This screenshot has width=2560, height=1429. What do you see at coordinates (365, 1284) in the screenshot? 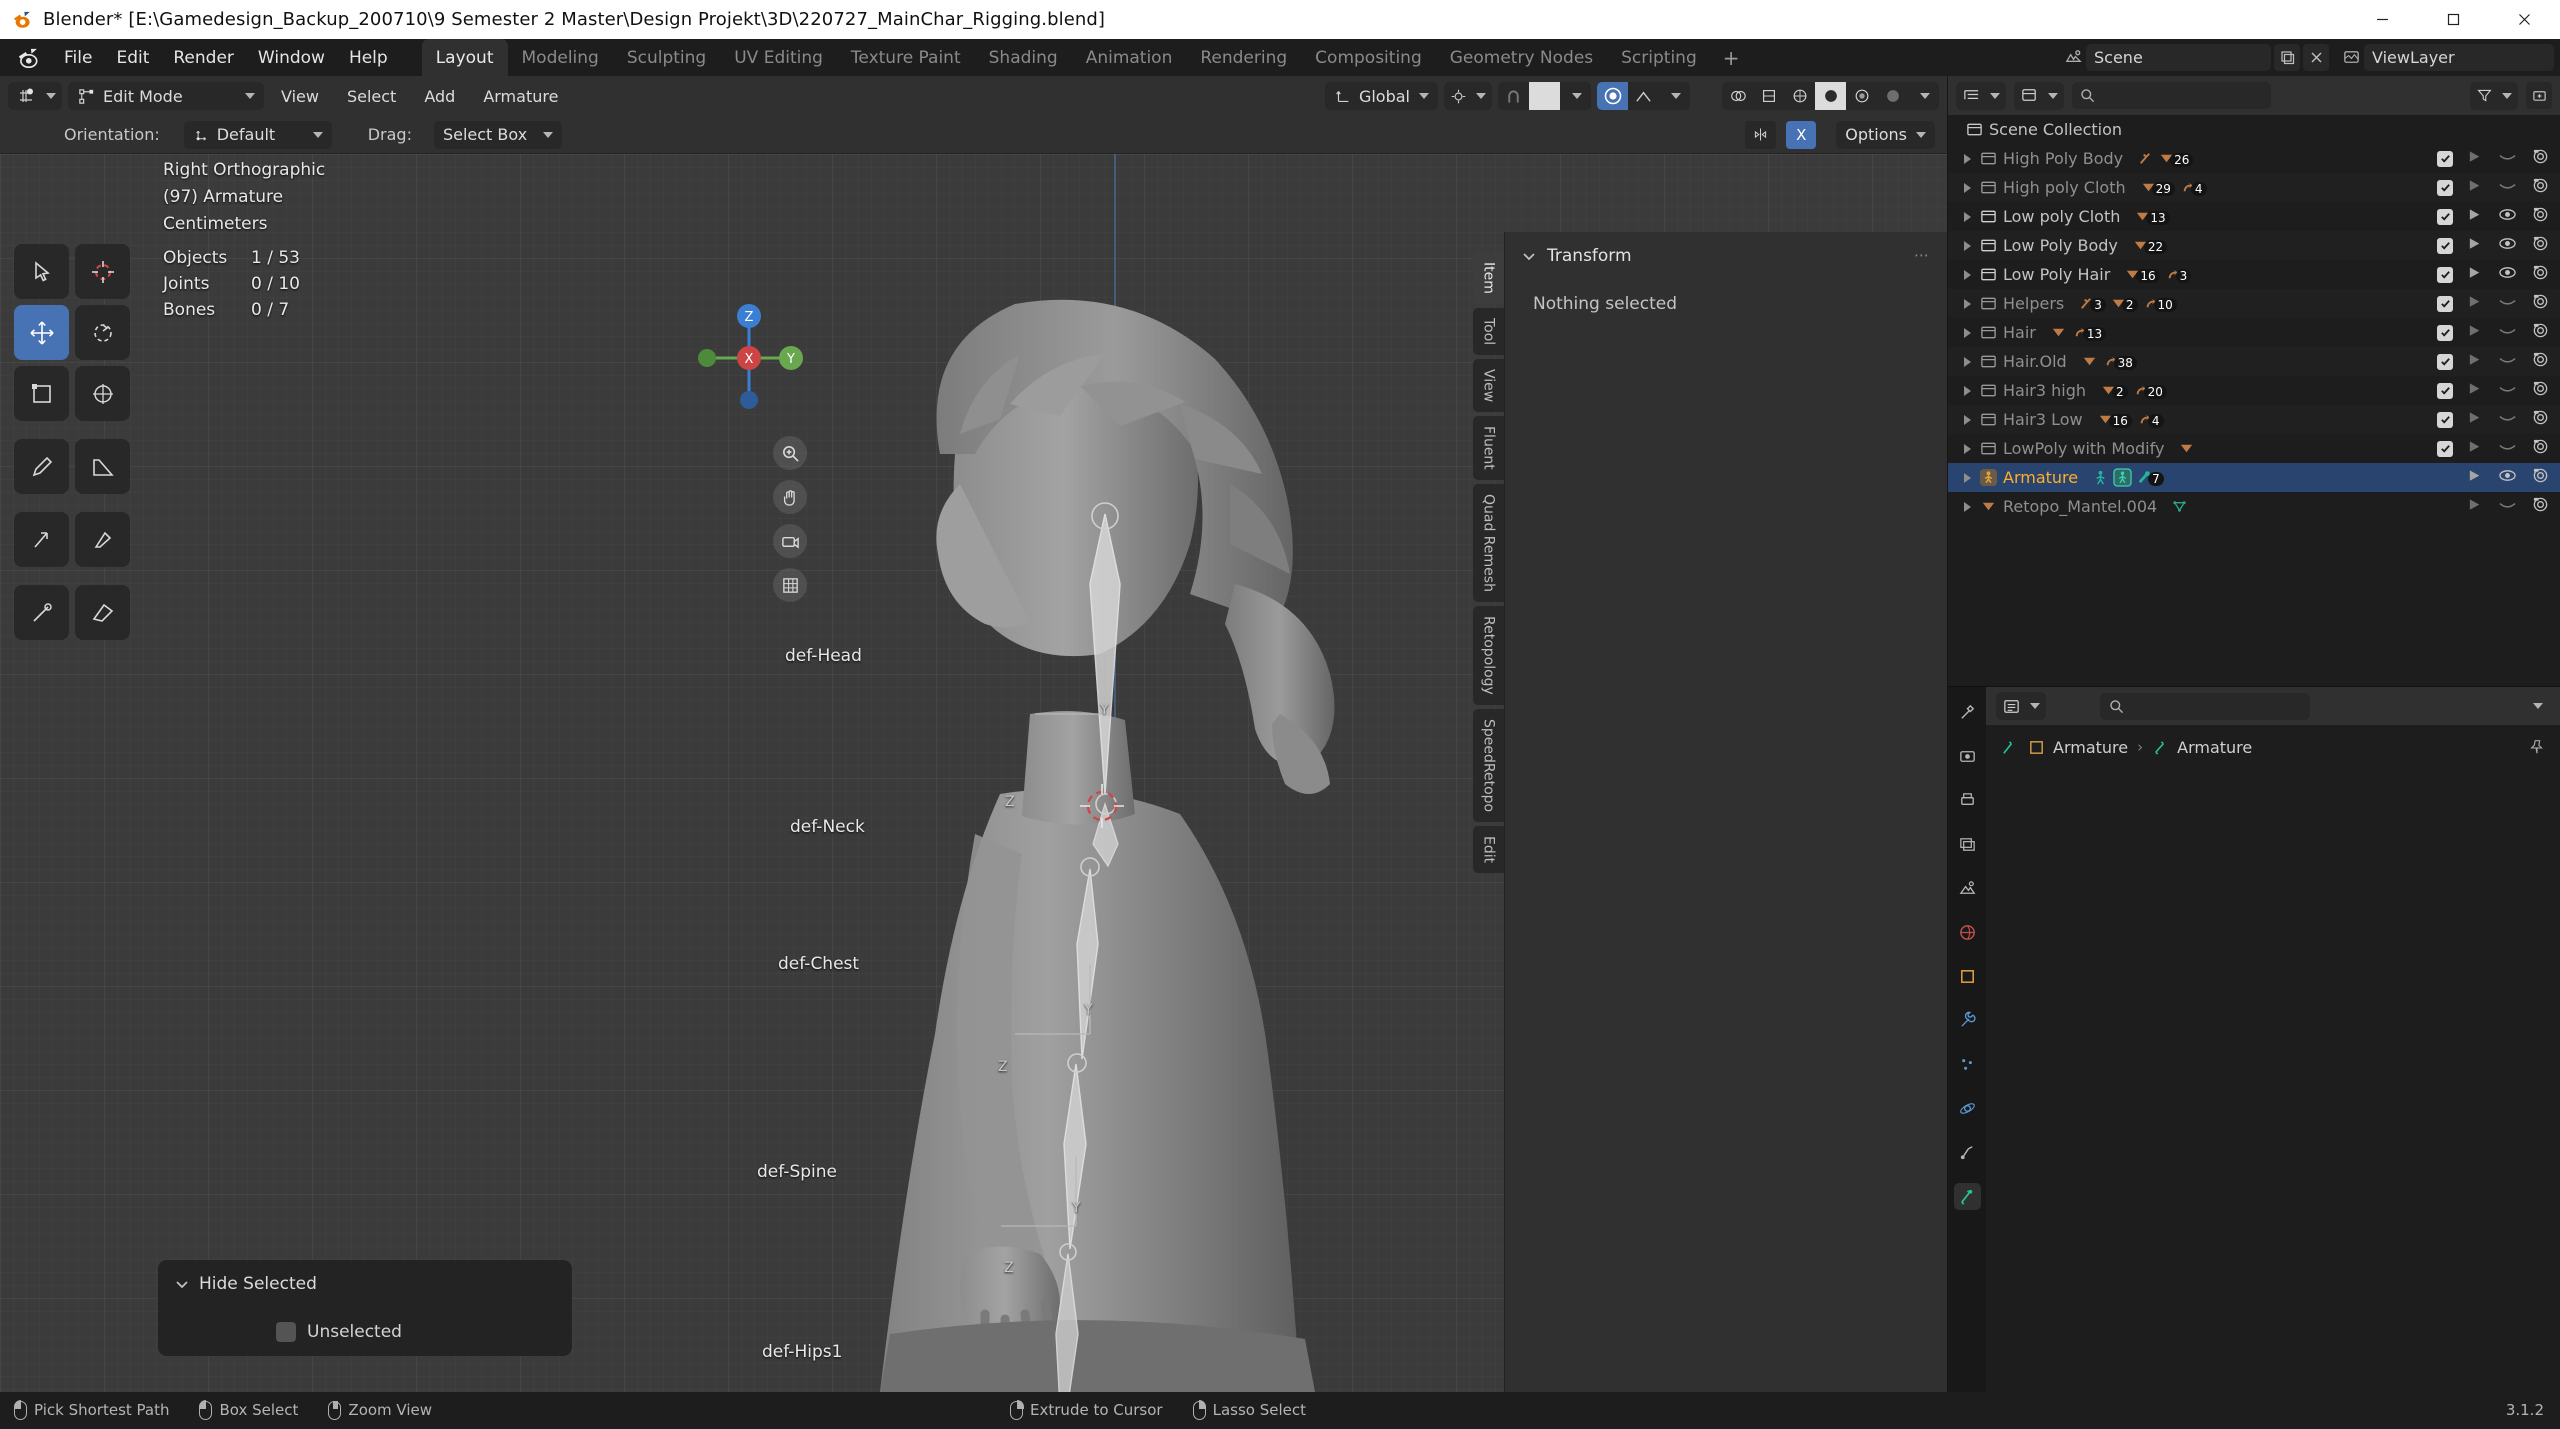
I see `redo-panel-header: Hide Selected` at bounding box center [365, 1284].